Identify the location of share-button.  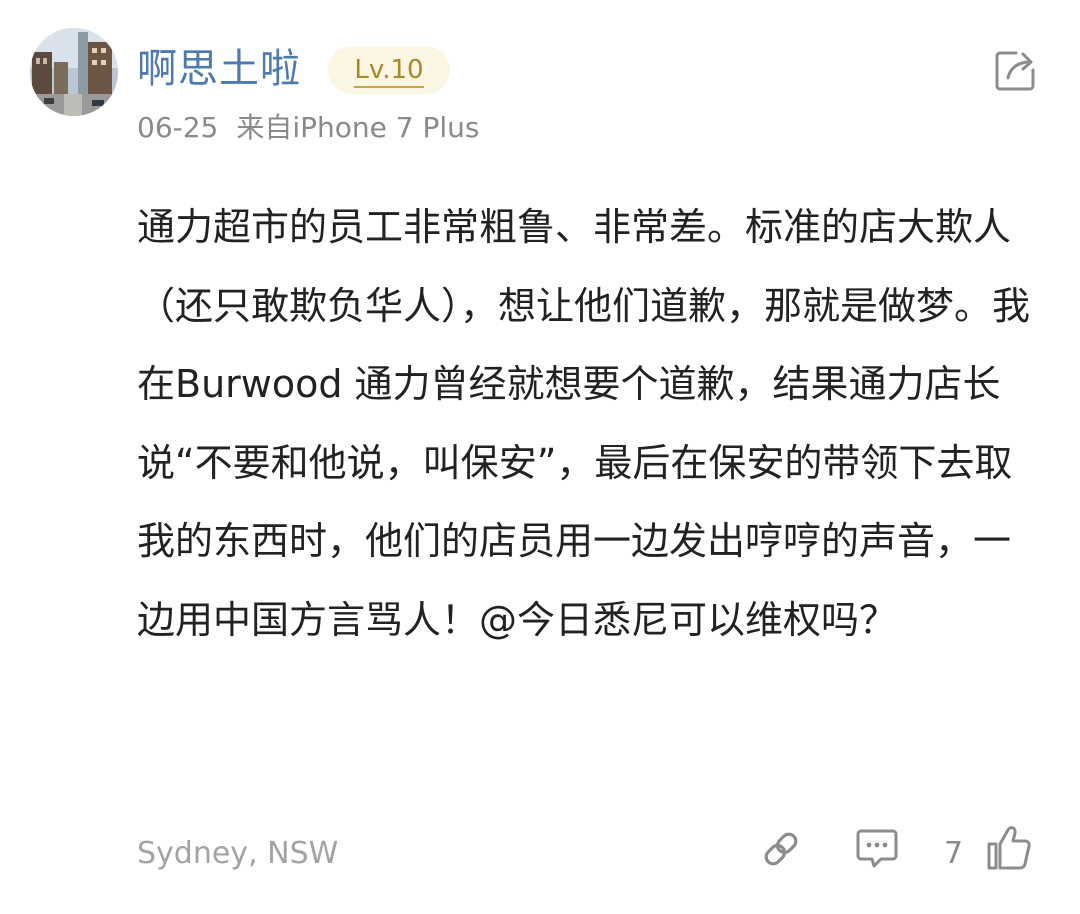
(1015, 71).